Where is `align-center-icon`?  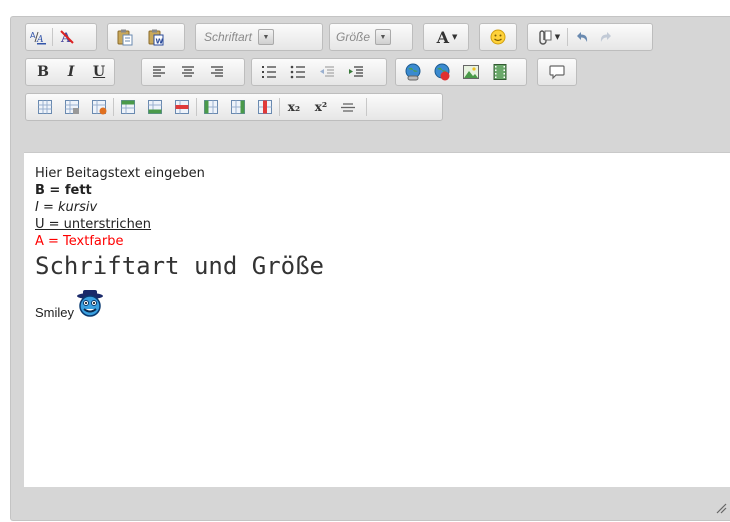
align-center-icon is located at coordinates (188, 72).